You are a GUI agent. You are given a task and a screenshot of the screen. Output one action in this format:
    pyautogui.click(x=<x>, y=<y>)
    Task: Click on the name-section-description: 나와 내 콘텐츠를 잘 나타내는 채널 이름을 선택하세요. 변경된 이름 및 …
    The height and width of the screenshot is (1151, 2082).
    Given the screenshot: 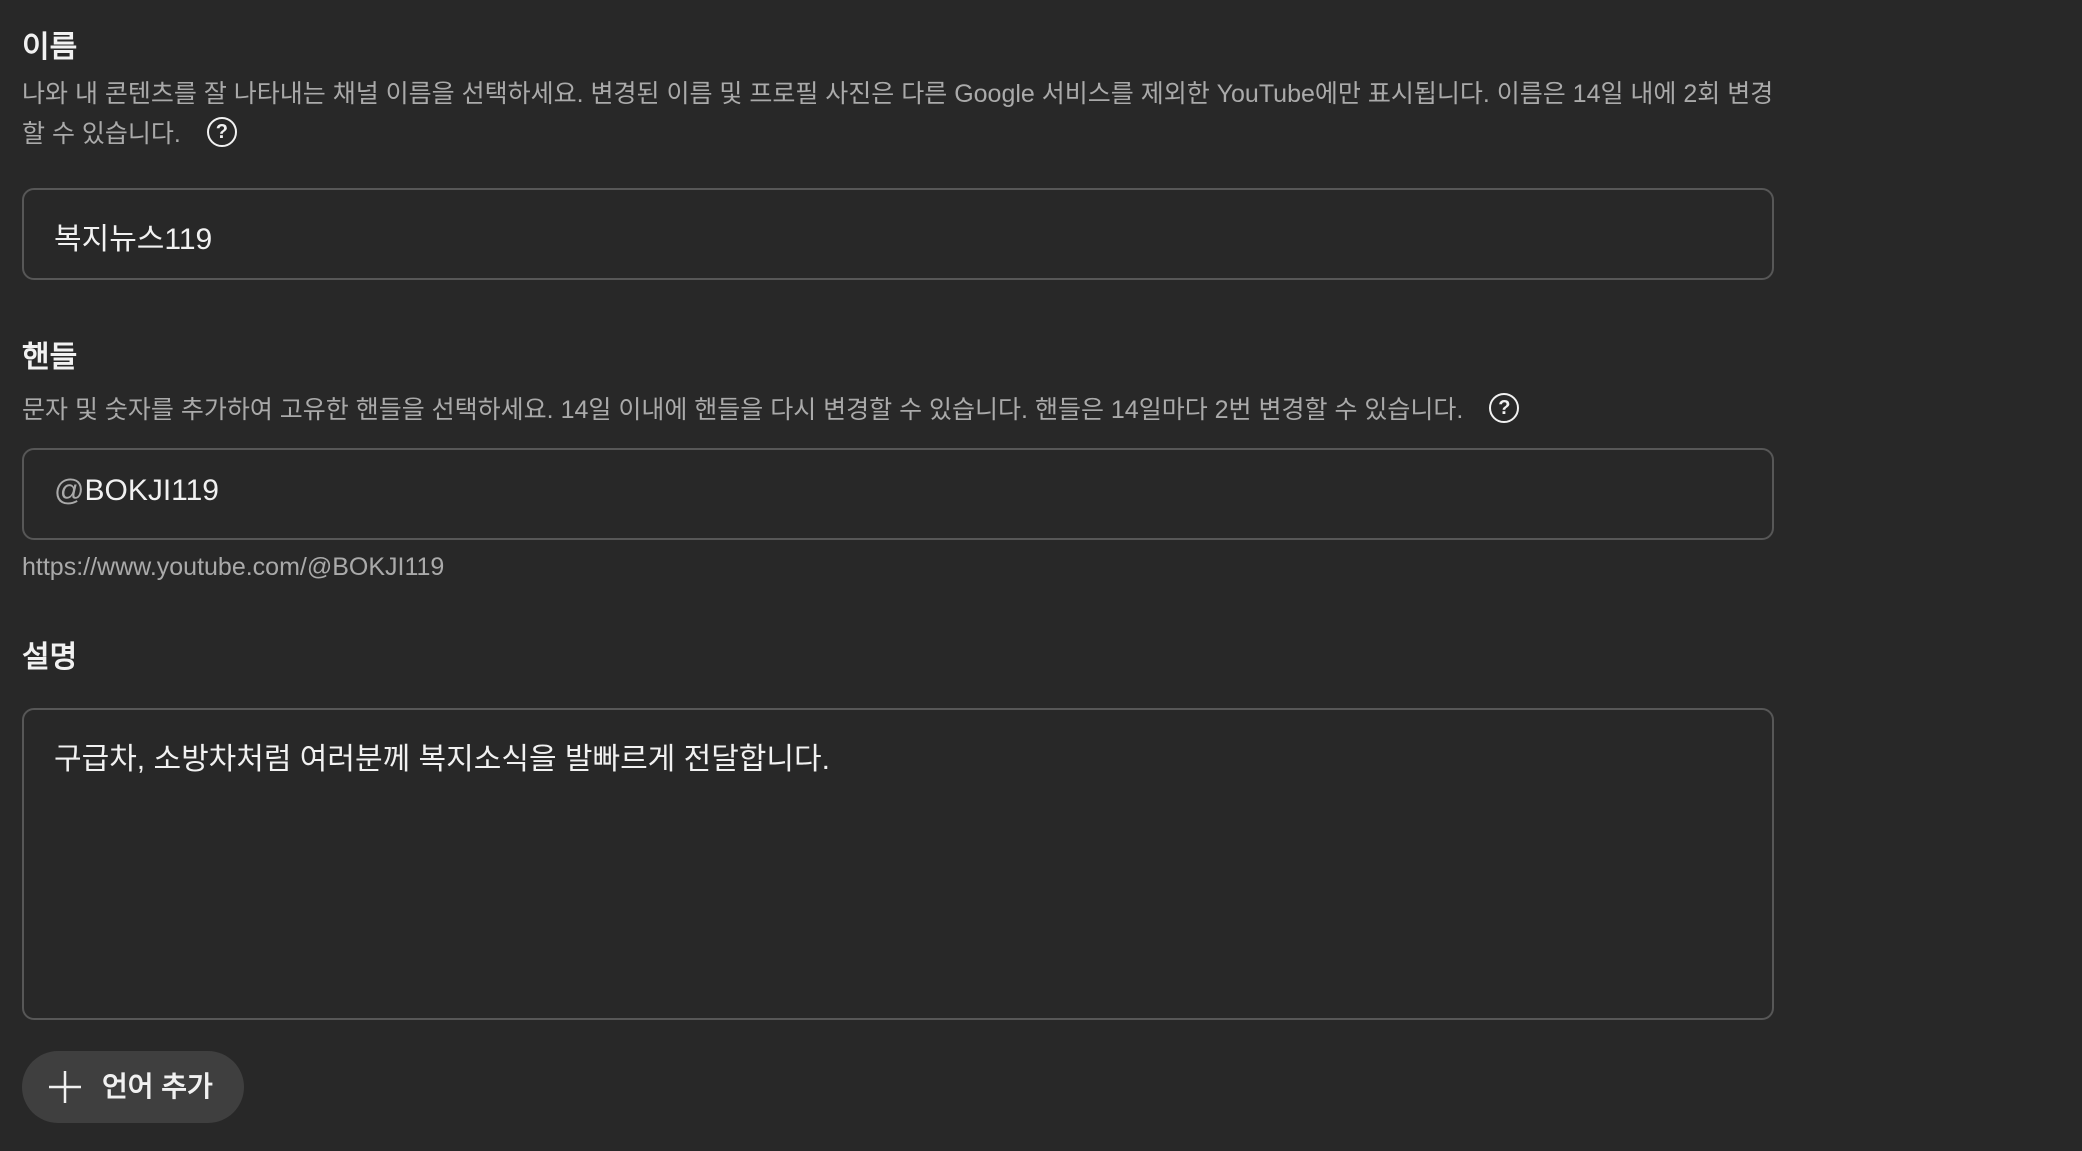 What is the action you would take?
    pyautogui.click(x=902, y=114)
    